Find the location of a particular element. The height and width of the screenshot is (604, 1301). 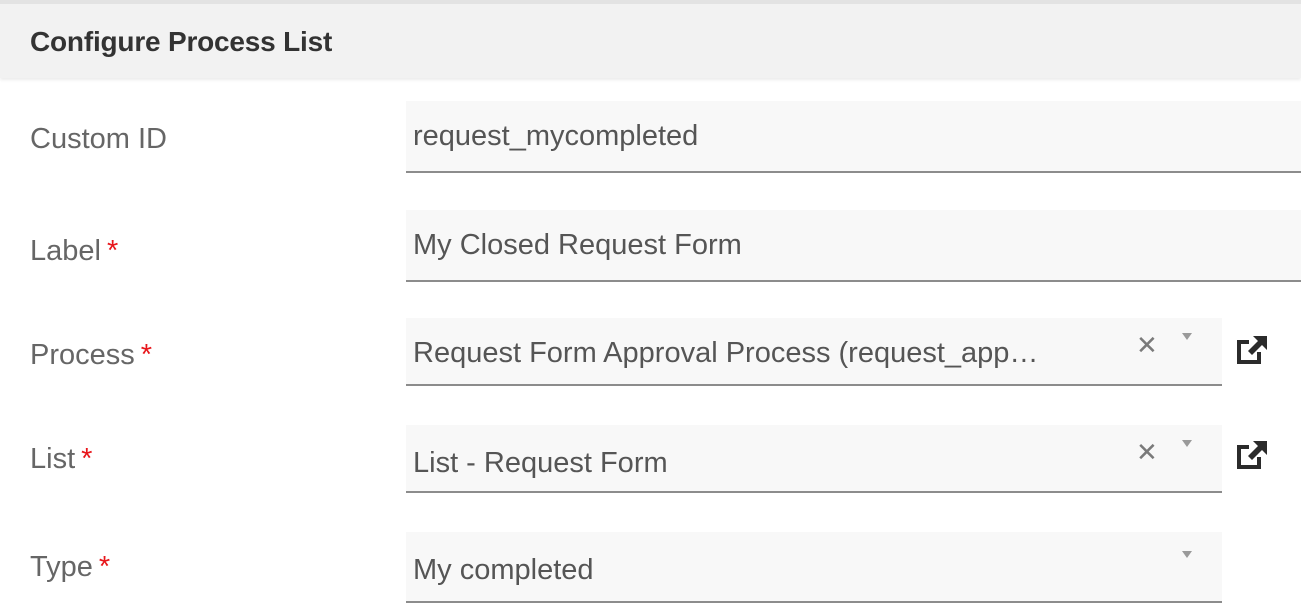

list-row: List * List - Request Form ✕ is located at coordinates (650, 461).